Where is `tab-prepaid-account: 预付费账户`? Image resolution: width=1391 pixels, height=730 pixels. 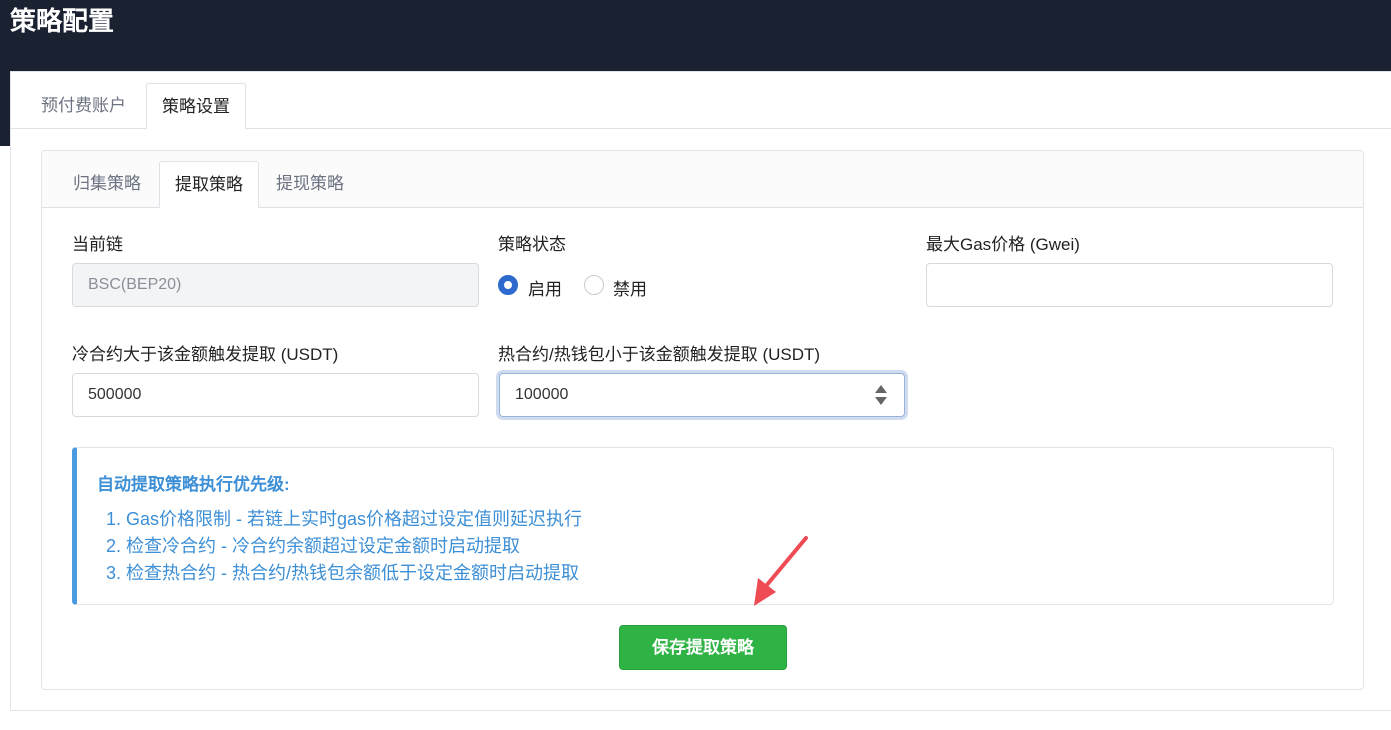 tab-prepaid-account: 预付费账户 is located at coordinates (83, 106).